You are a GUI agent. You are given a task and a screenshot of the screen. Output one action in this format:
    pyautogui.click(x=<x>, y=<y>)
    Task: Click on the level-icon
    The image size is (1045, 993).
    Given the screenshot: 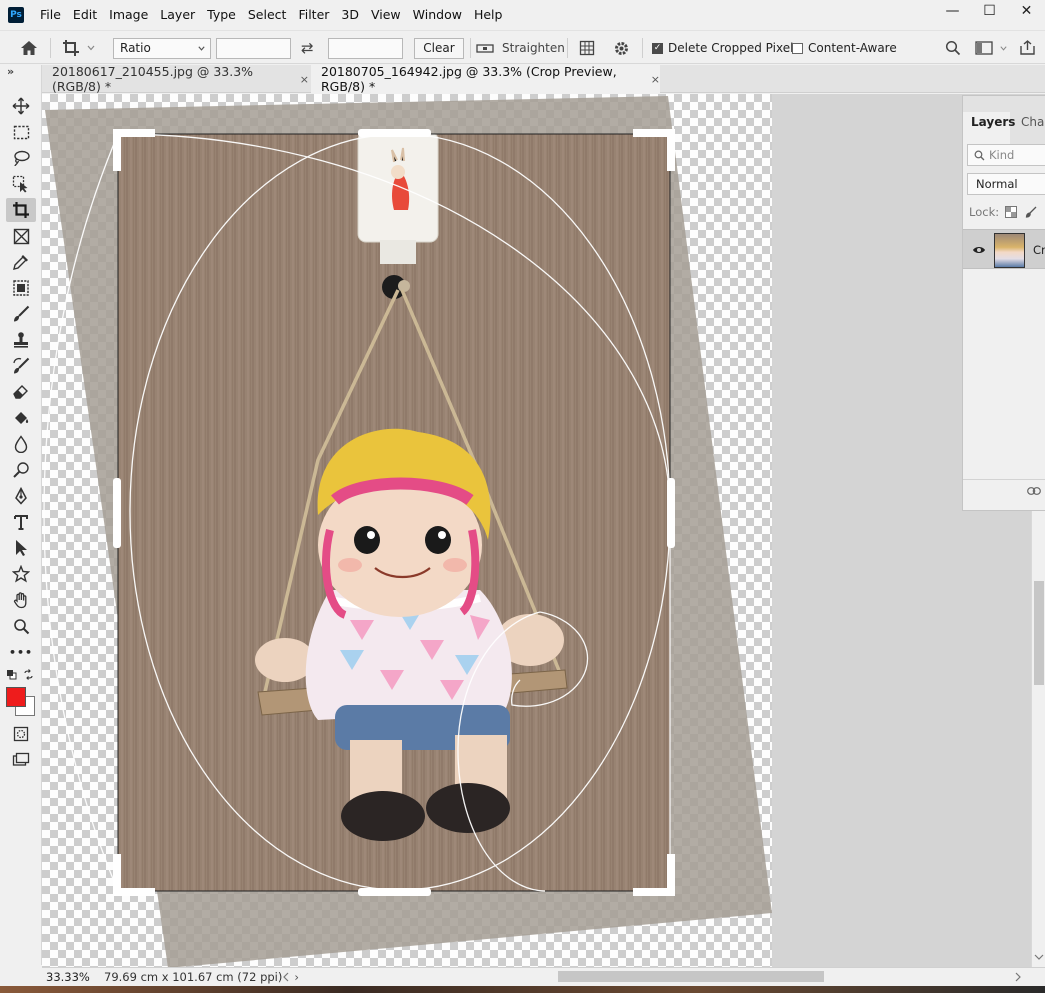 What is the action you would take?
    pyautogui.click(x=485, y=48)
    